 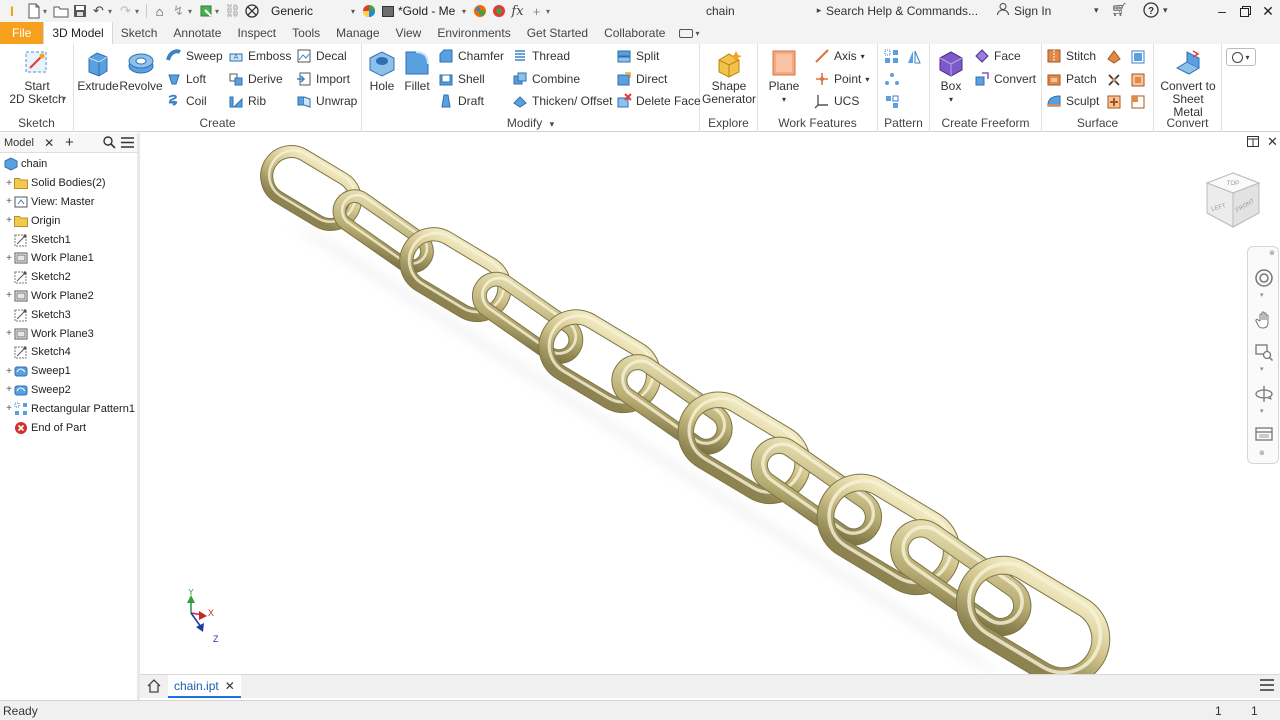 I want to click on redo-icon: ↷, so click(x=125, y=11).